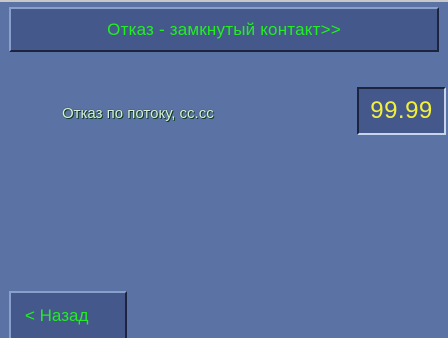  What do you see at coordinates (138, 113) in the screenshot?
I see `flow-failure-label: Отказ по потоку, сс.сс` at bounding box center [138, 113].